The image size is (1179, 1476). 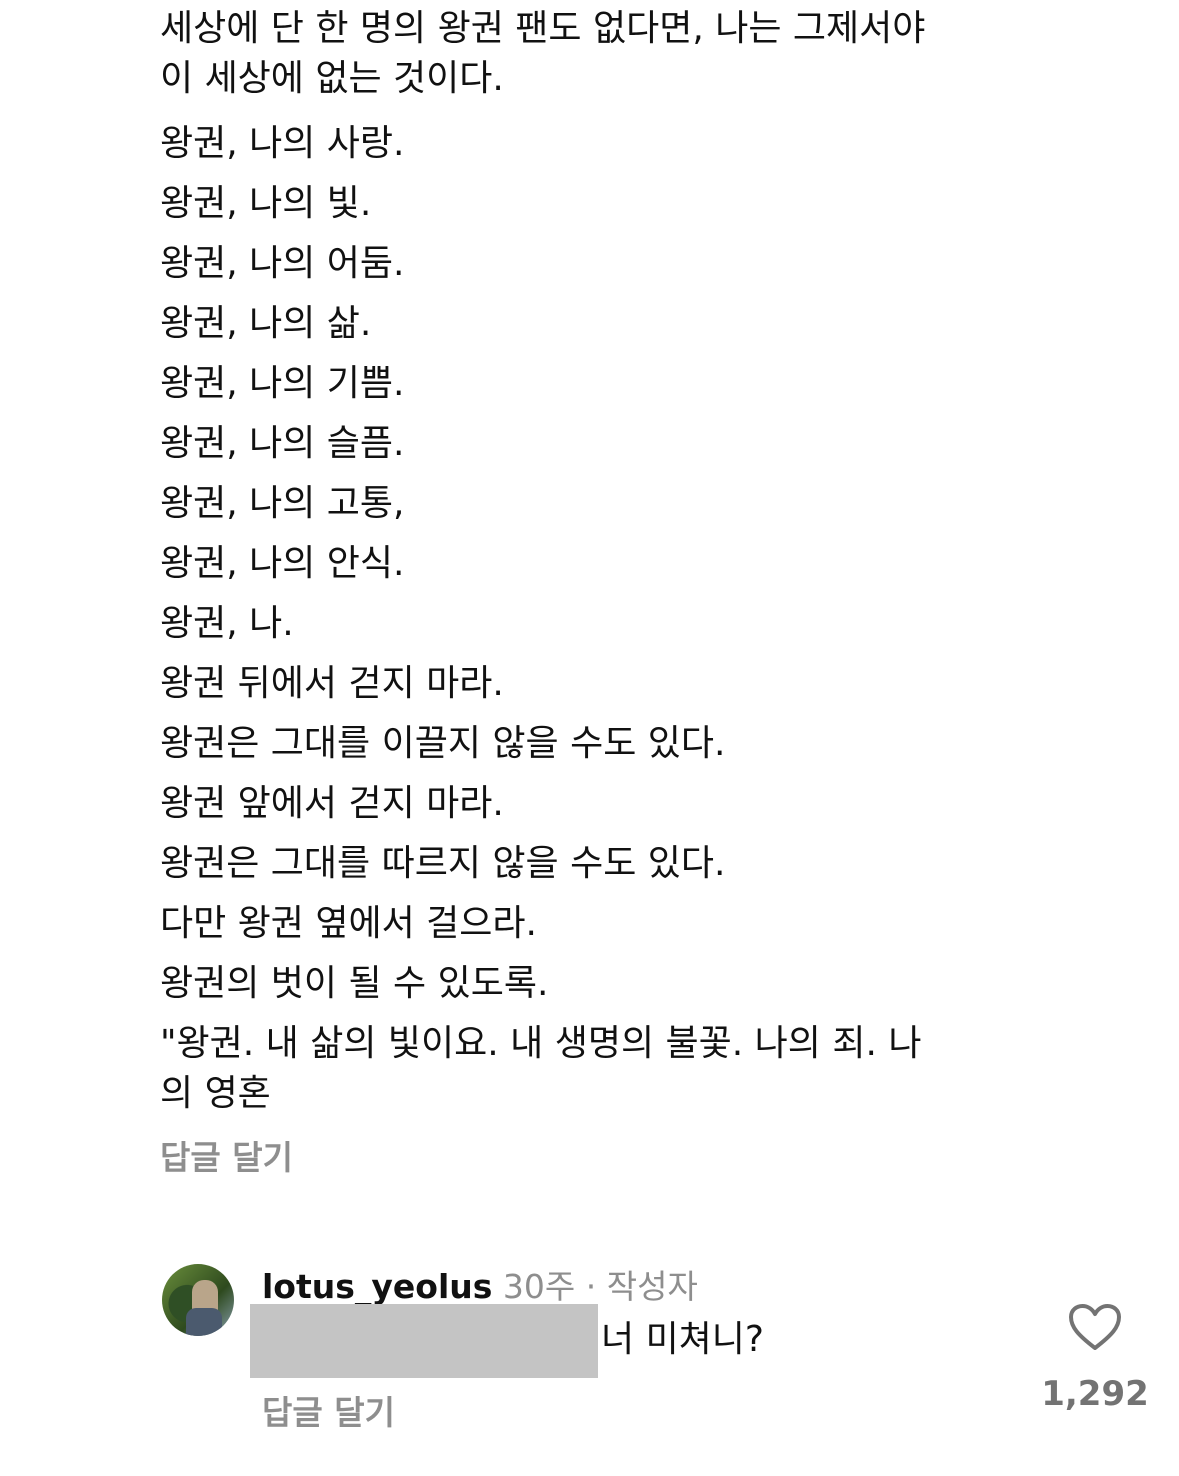 What do you see at coordinates (266, 203) in the screenshot?
I see `comment-line: 왕권, 나의 빛.` at bounding box center [266, 203].